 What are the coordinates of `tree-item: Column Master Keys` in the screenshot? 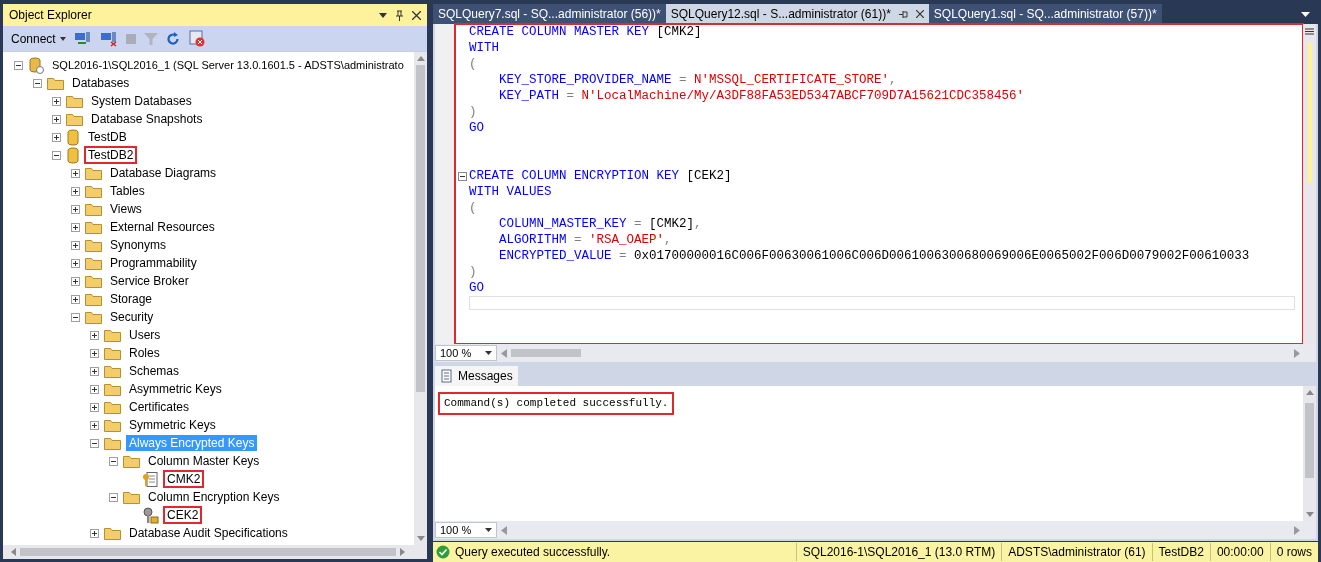 It's located at (204, 461).